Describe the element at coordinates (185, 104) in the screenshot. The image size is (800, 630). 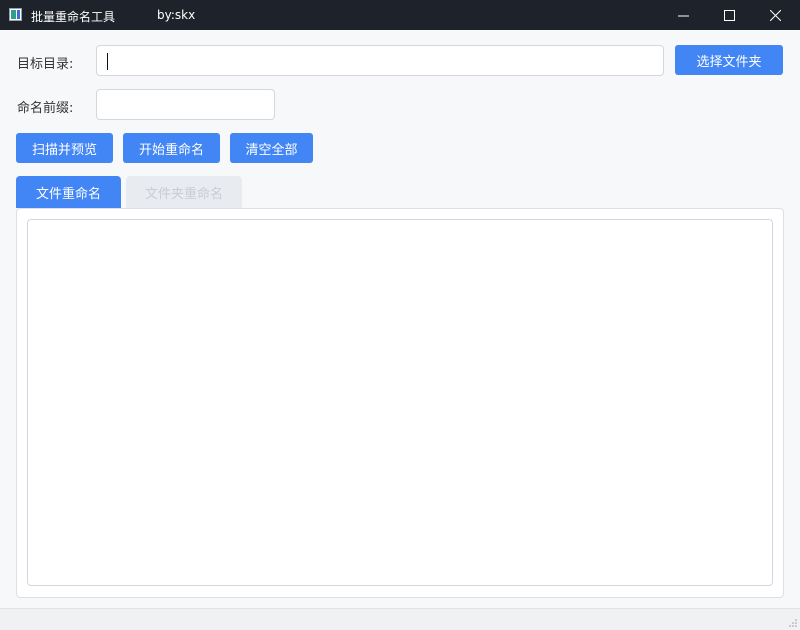
I see `prefix-input` at that location.